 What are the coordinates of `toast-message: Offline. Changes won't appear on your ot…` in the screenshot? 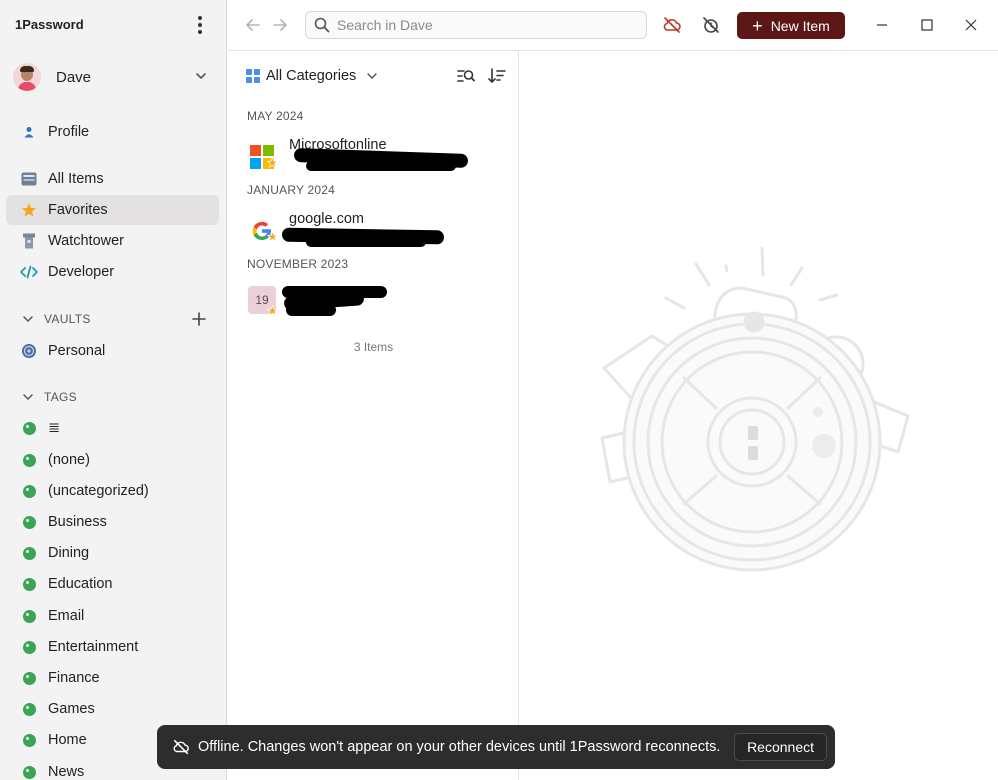 It's located at (459, 747).